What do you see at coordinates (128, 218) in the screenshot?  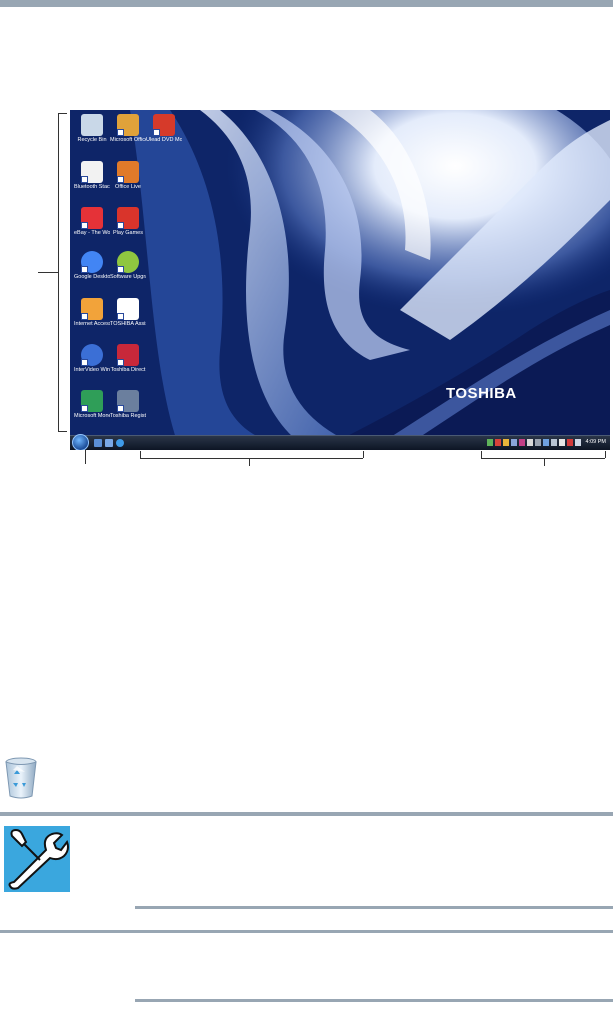 I see `play-games-icon` at bounding box center [128, 218].